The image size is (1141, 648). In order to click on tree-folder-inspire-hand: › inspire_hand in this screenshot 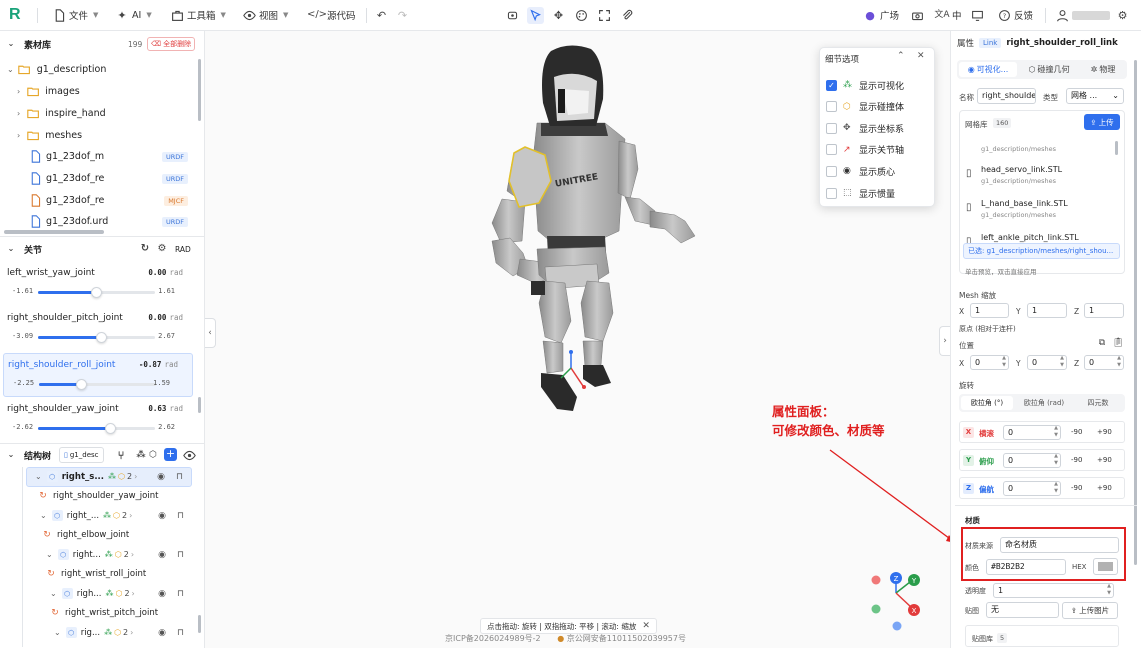, I will do `click(100, 113)`.